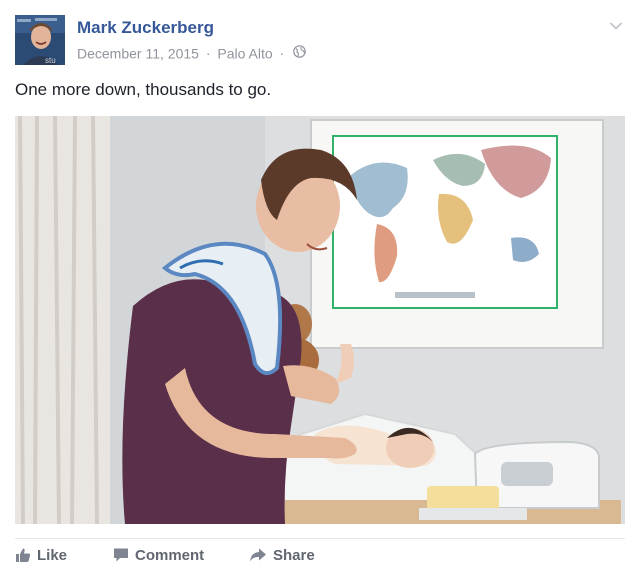 This screenshot has width=640, height=578. I want to click on like-button: Like, so click(41, 555).